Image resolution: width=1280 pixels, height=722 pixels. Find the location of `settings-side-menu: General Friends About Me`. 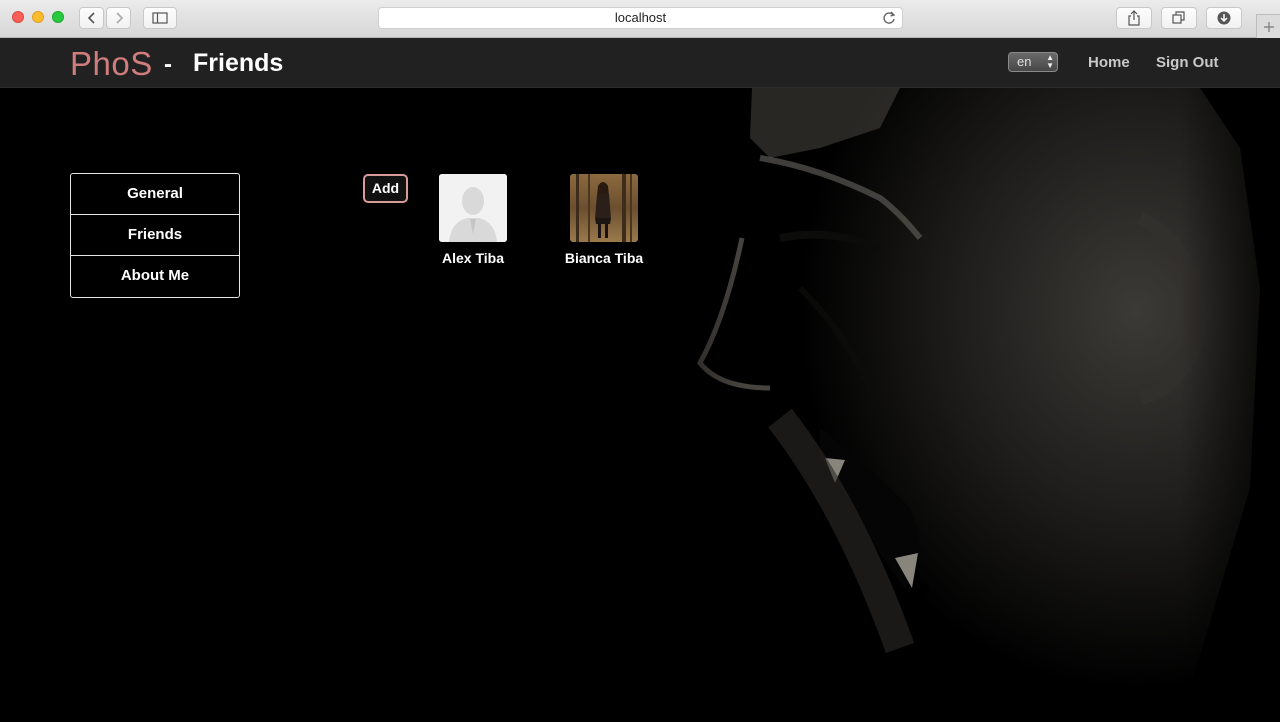

settings-side-menu: General Friends About Me is located at coordinates (155, 235).